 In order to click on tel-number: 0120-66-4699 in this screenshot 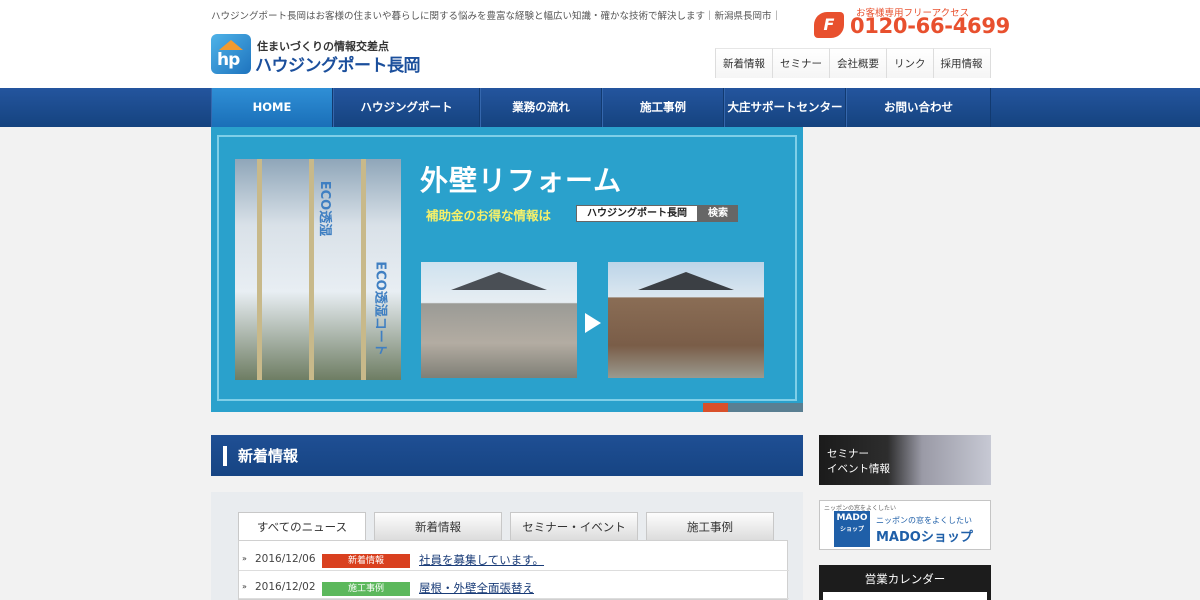, I will do `click(930, 26)`.